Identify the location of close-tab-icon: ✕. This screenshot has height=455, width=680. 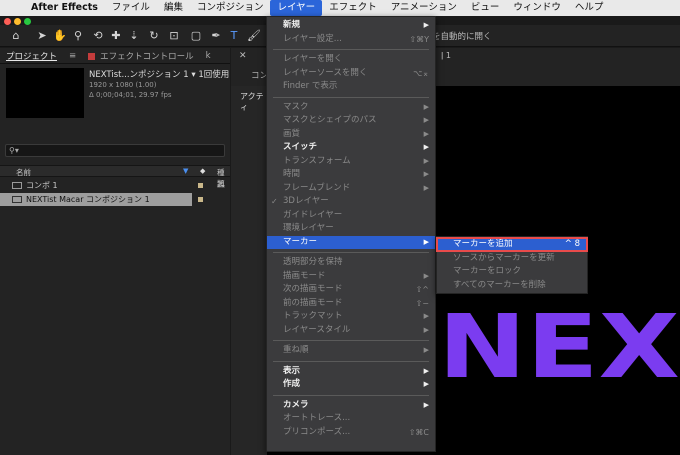
(243, 56).